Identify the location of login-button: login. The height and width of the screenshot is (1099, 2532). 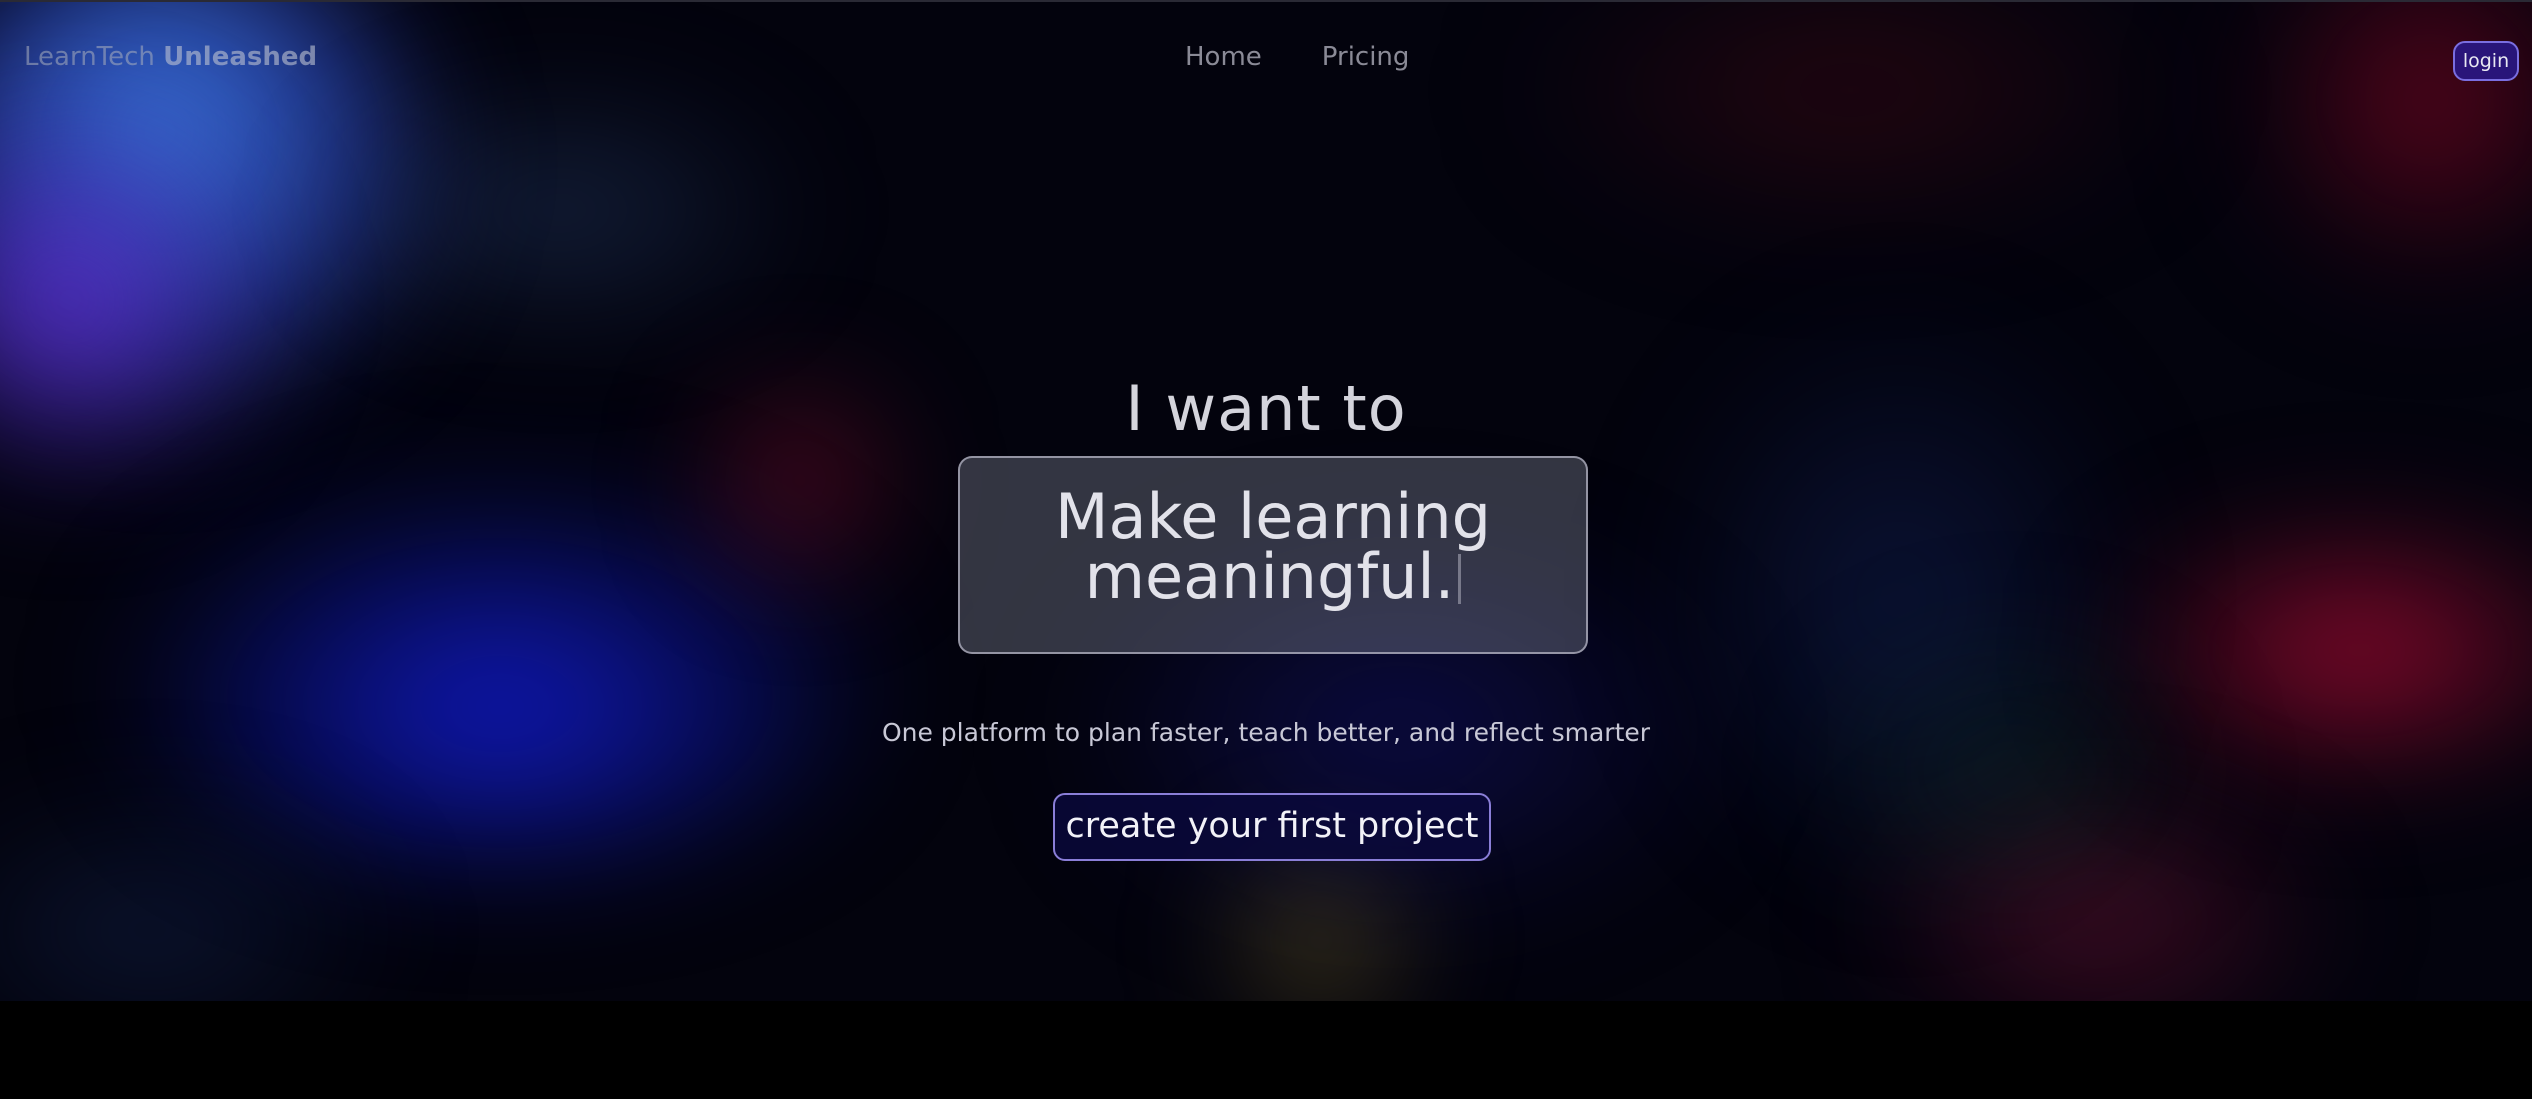
(2486, 61).